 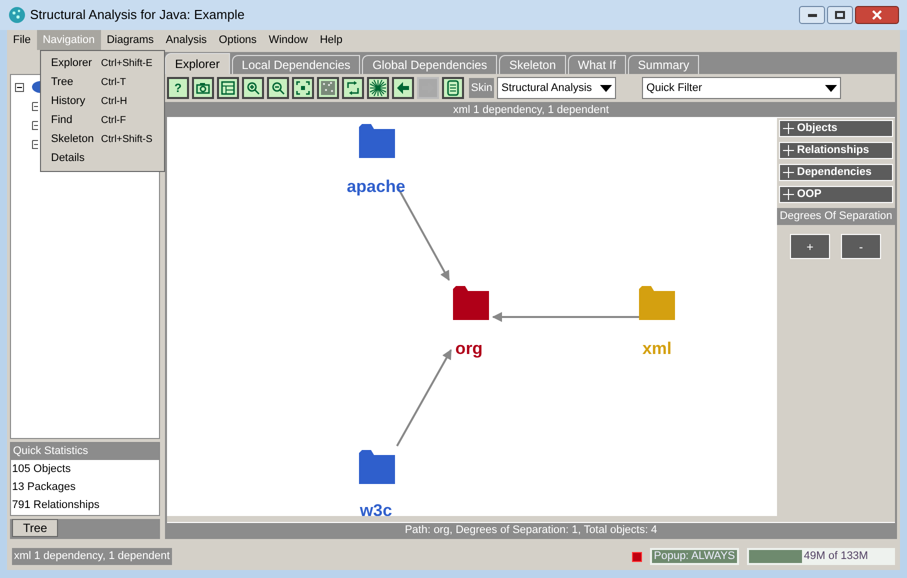 I want to click on menu-item: Options, so click(x=237, y=40).